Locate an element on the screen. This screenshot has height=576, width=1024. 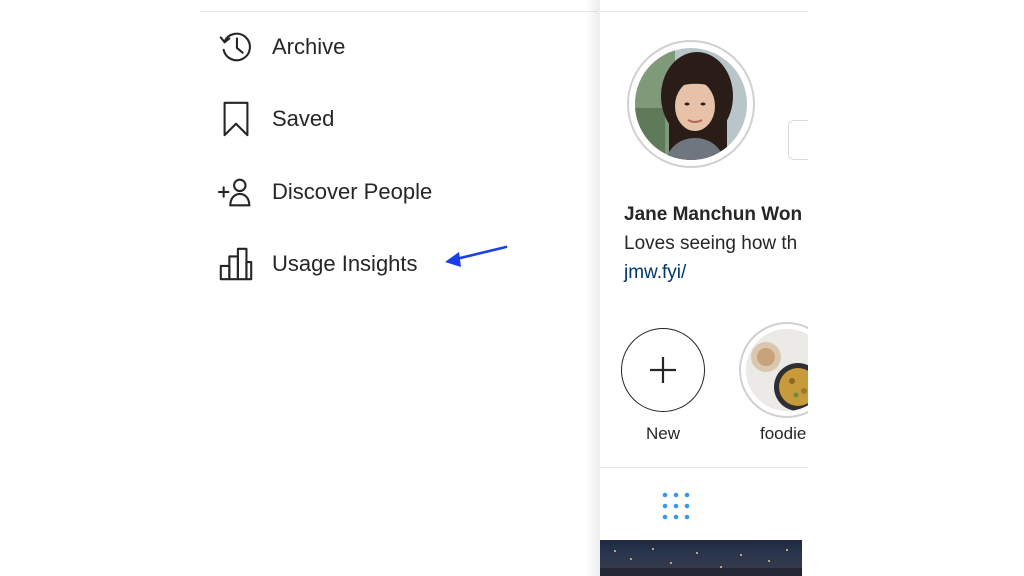
bookmark-icon is located at coordinates (236, 119).